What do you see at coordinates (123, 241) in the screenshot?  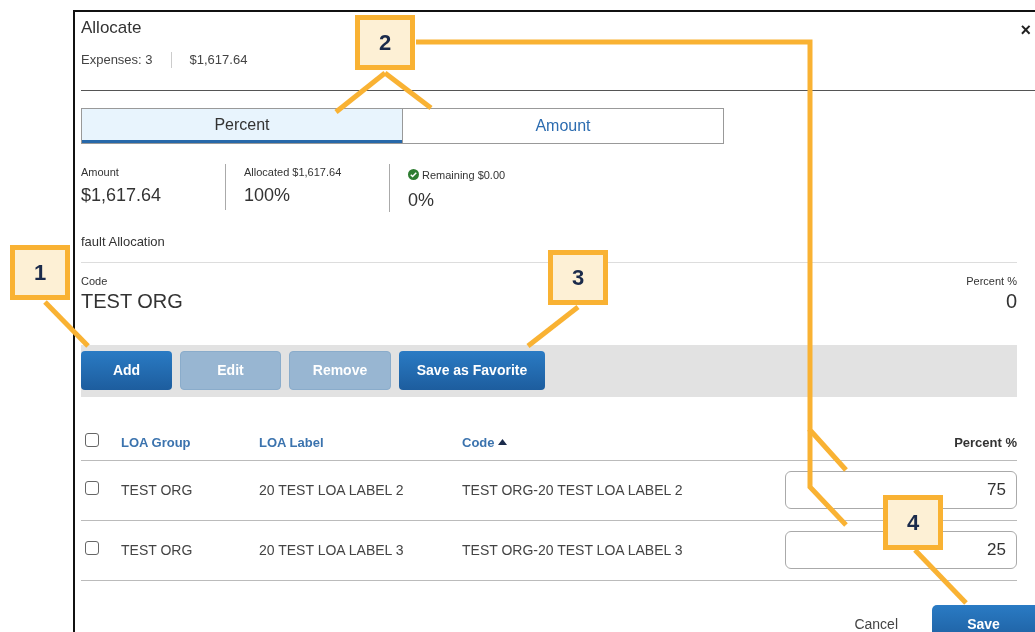 I see `section-heading: fault Allocation` at bounding box center [123, 241].